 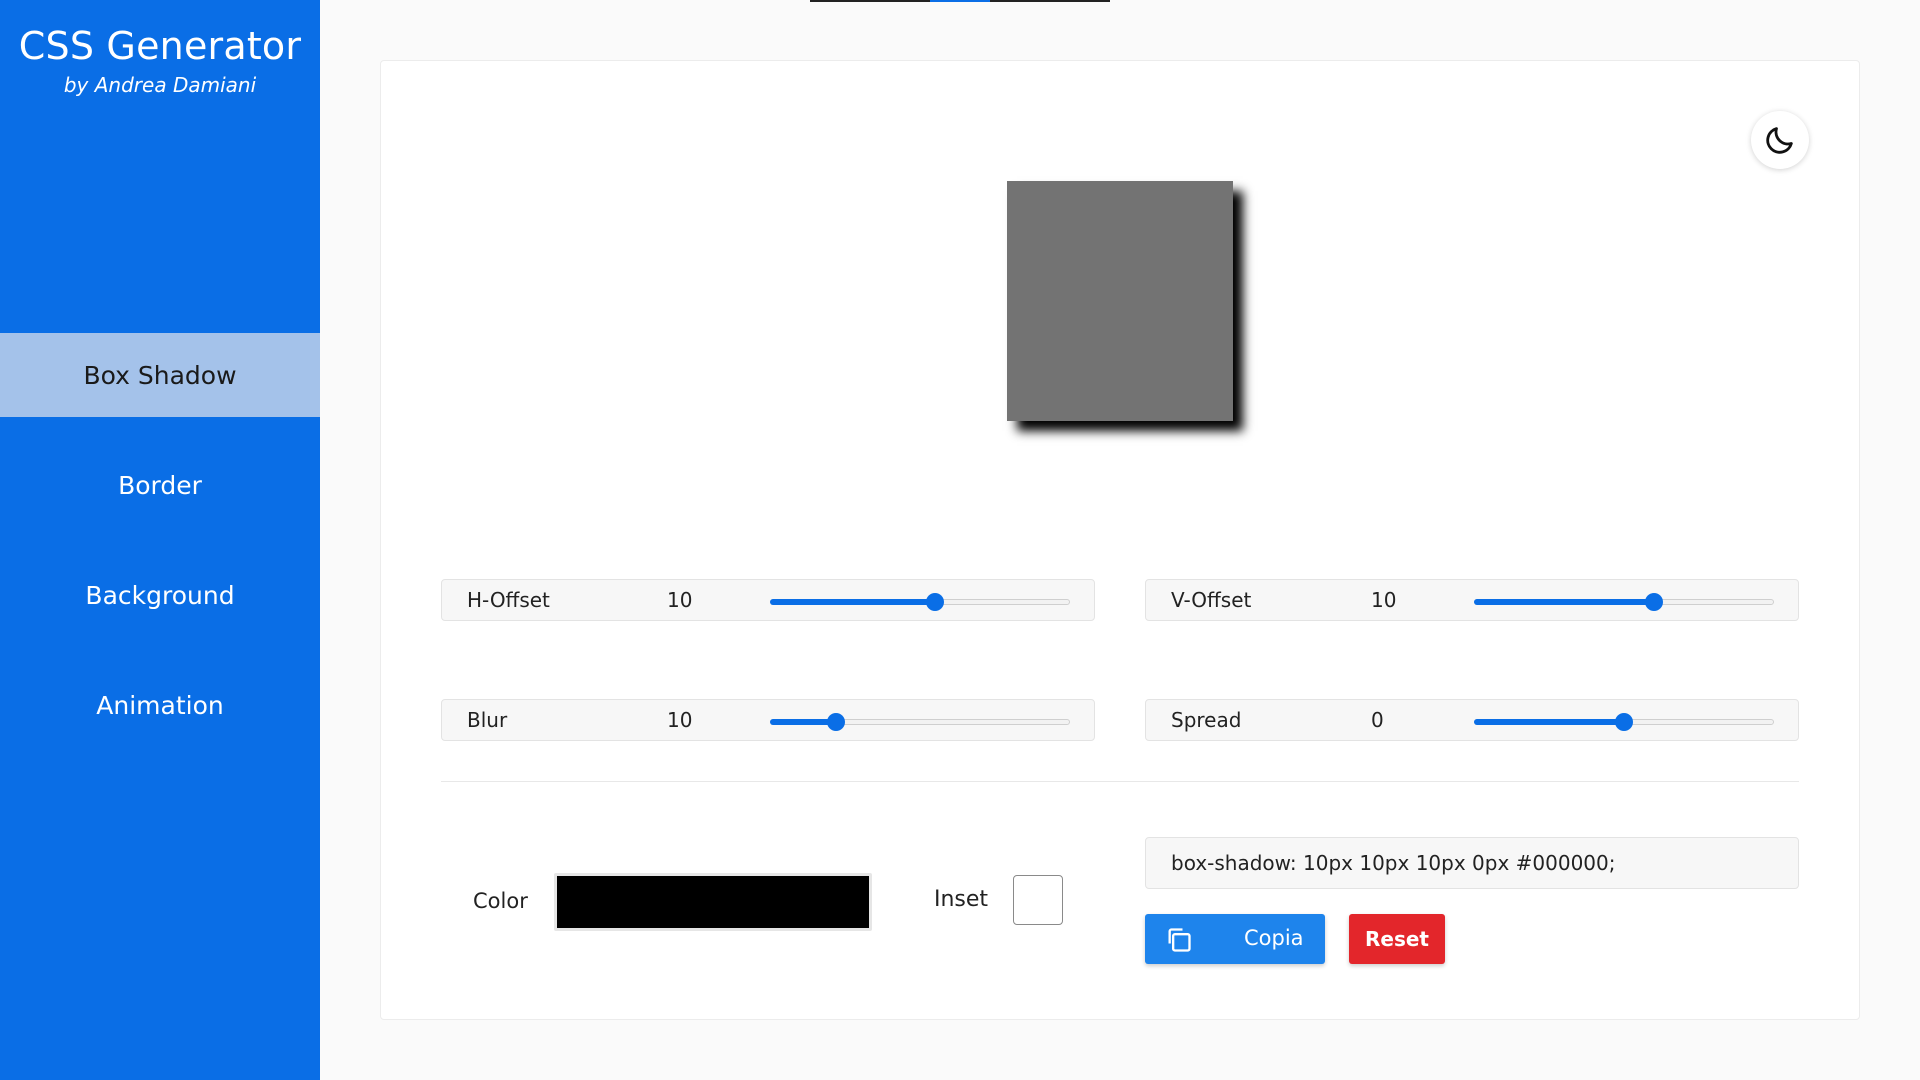 I want to click on color-swatch-fill, so click(x=713, y=902).